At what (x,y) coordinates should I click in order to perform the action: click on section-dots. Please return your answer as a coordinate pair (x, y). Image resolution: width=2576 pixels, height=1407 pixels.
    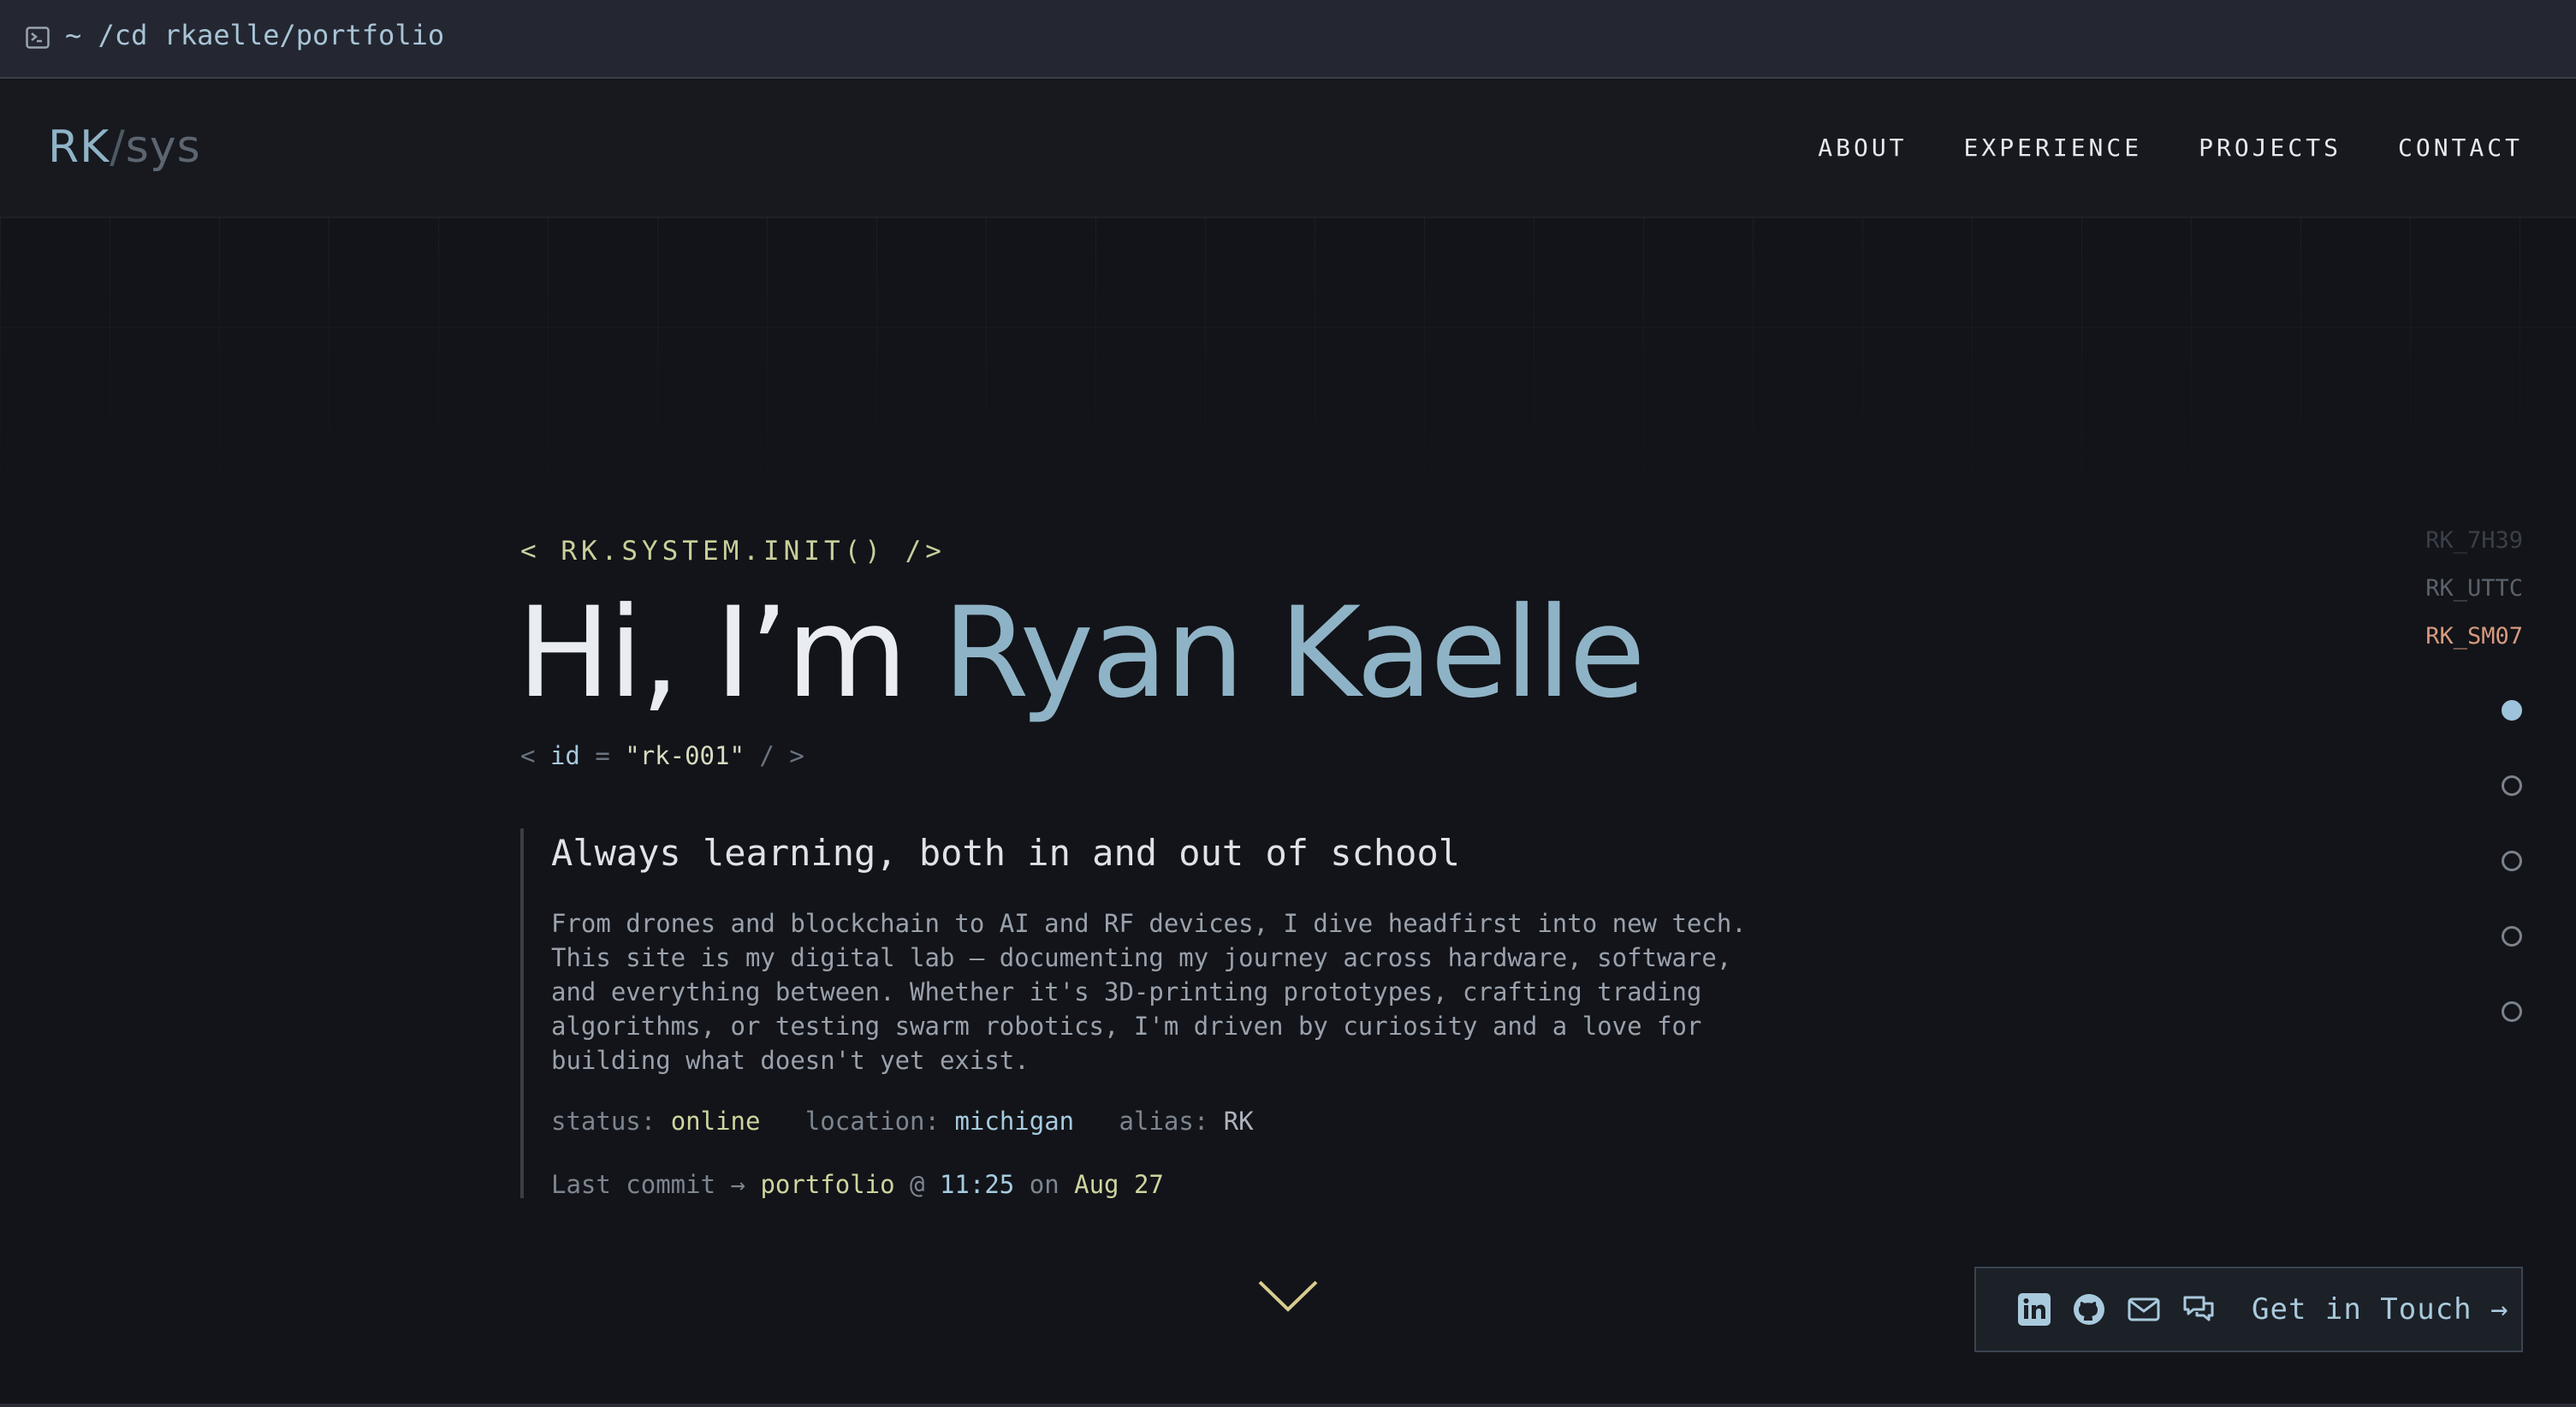
    Looking at the image, I should click on (2512, 888).